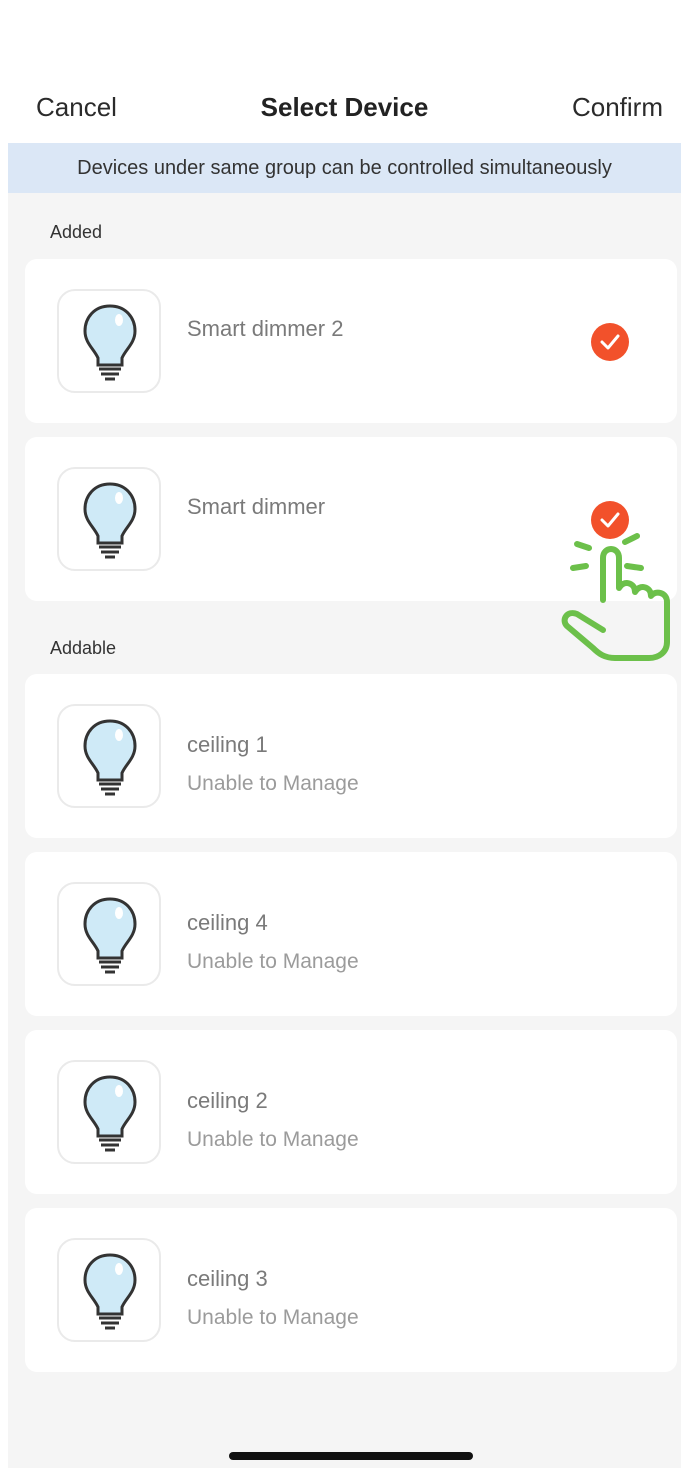 This screenshot has width=681, height=1468. What do you see at coordinates (76, 232) in the screenshot?
I see `section-label-added: Added` at bounding box center [76, 232].